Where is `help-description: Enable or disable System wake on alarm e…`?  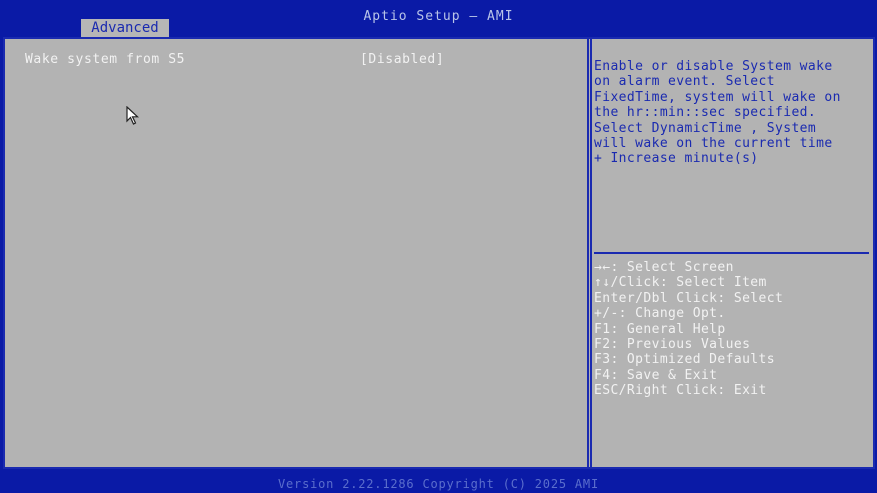 help-description: Enable or disable System wake on alarm e… is located at coordinates (717, 113).